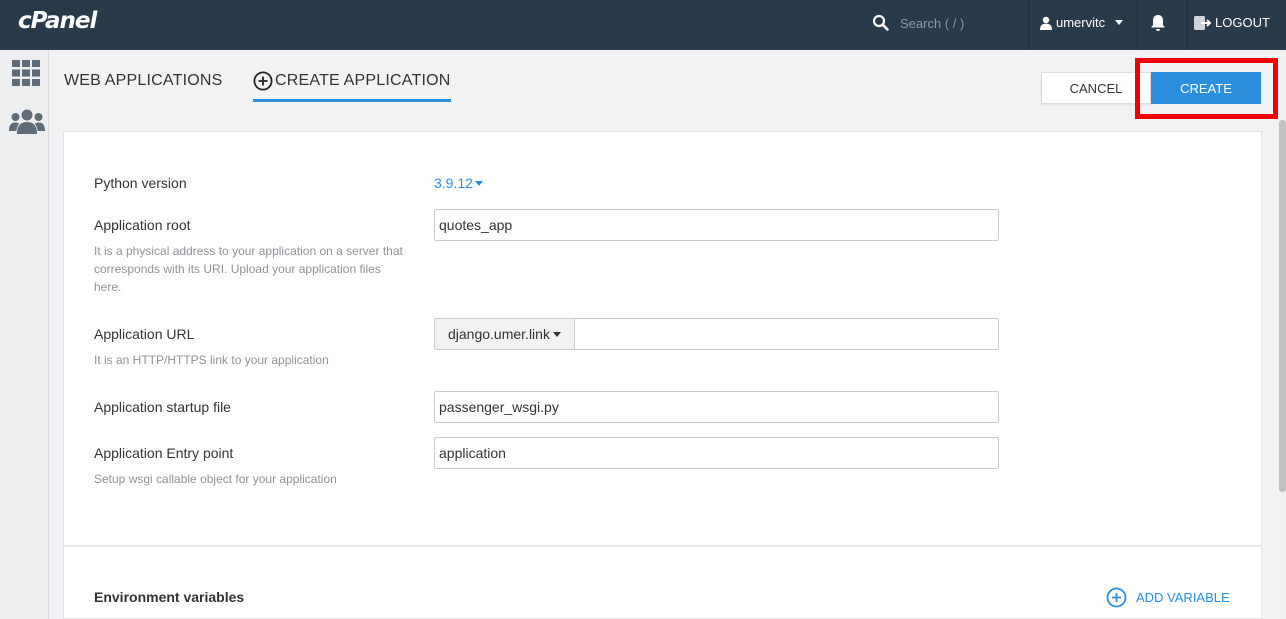 The width and height of the screenshot is (1286, 619). I want to click on tab-web-applications: WEB APPLICATIONS, so click(143, 81).